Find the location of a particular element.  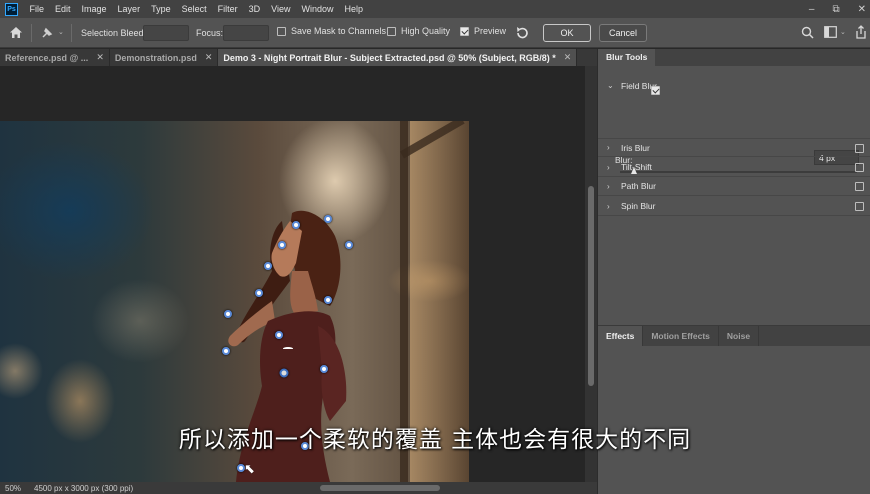

ok-button: OK is located at coordinates (567, 33).